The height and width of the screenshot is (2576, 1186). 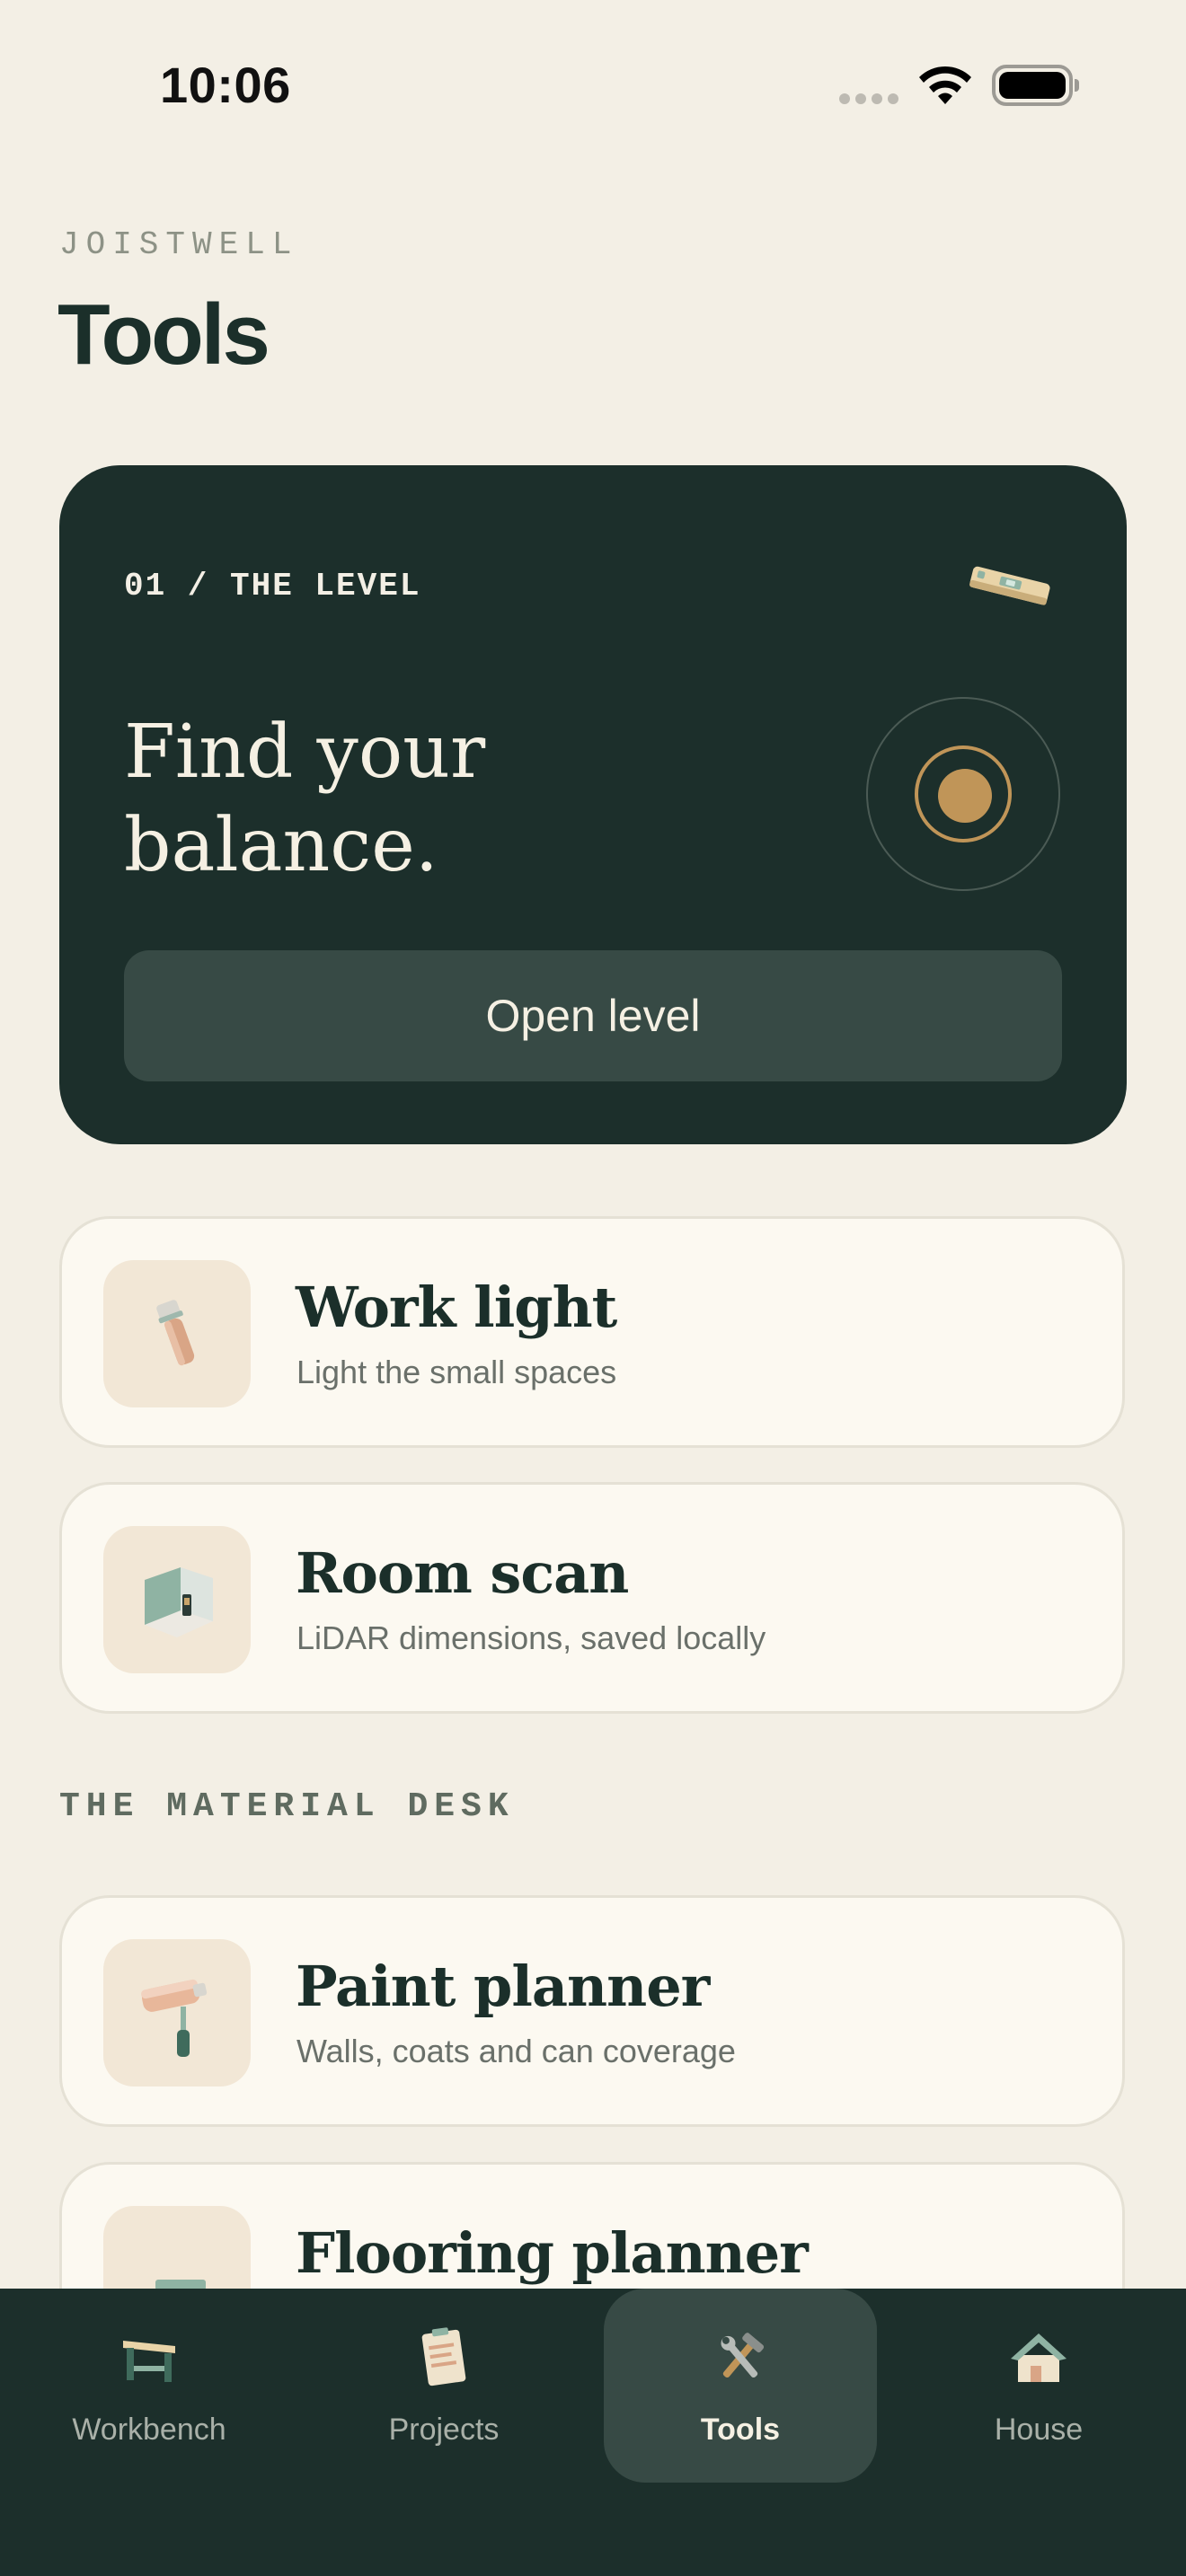 What do you see at coordinates (1038, 2386) in the screenshot?
I see `tab-house: House` at bounding box center [1038, 2386].